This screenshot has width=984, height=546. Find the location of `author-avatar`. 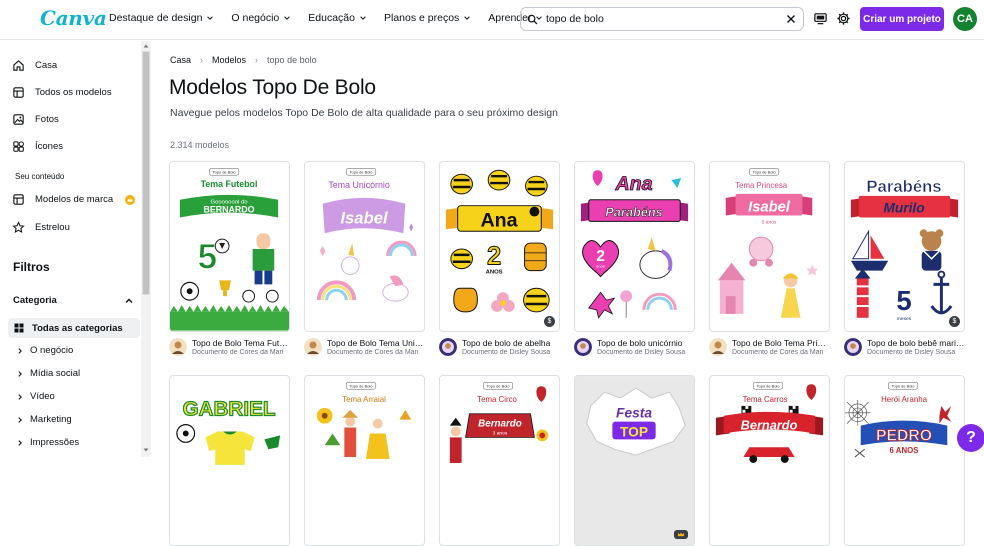

author-avatar is located at coordinates (448, 347).